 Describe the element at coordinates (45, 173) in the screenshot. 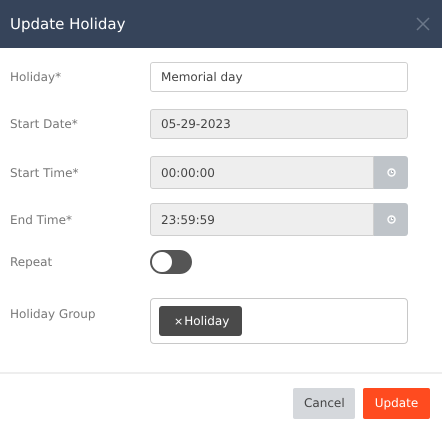

I see `field-label: Start Time*` at that location.